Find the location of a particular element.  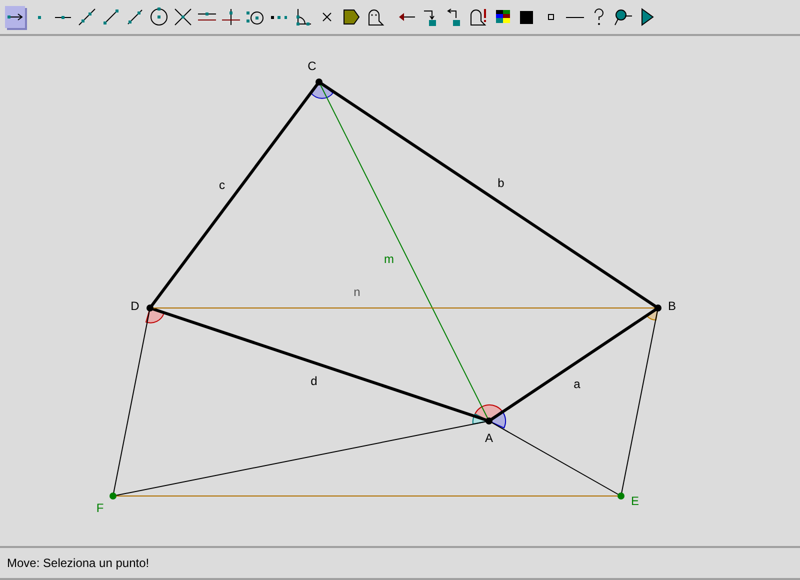

point-label: B is located at coordinates (672, 306).